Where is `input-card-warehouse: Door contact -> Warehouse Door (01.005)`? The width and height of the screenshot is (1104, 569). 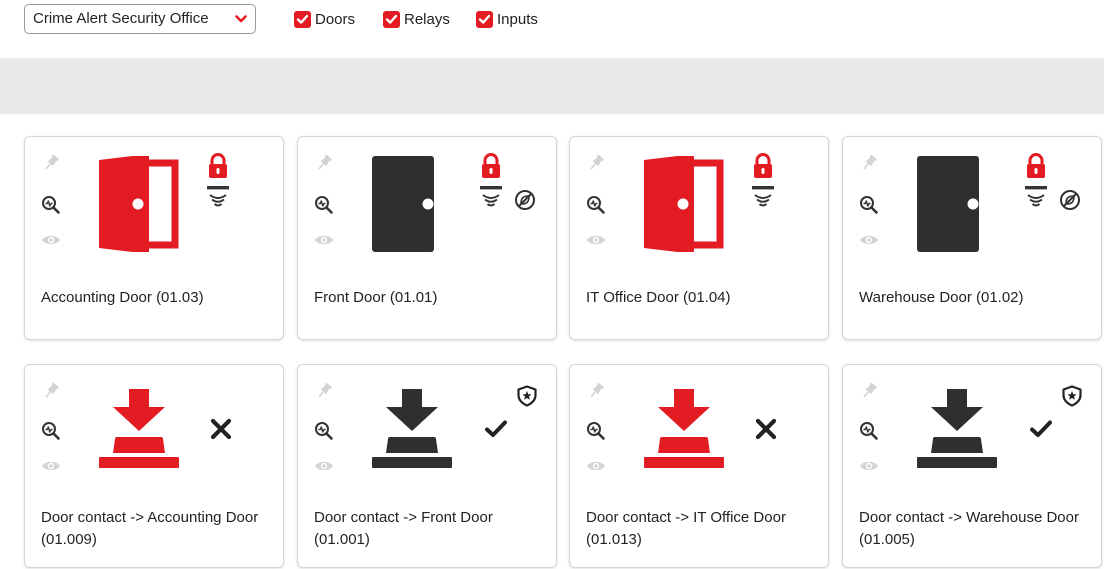 input-card-warehouse: Door contact -> Warehouse Door (01.005) is located at coordinates (972, 466).